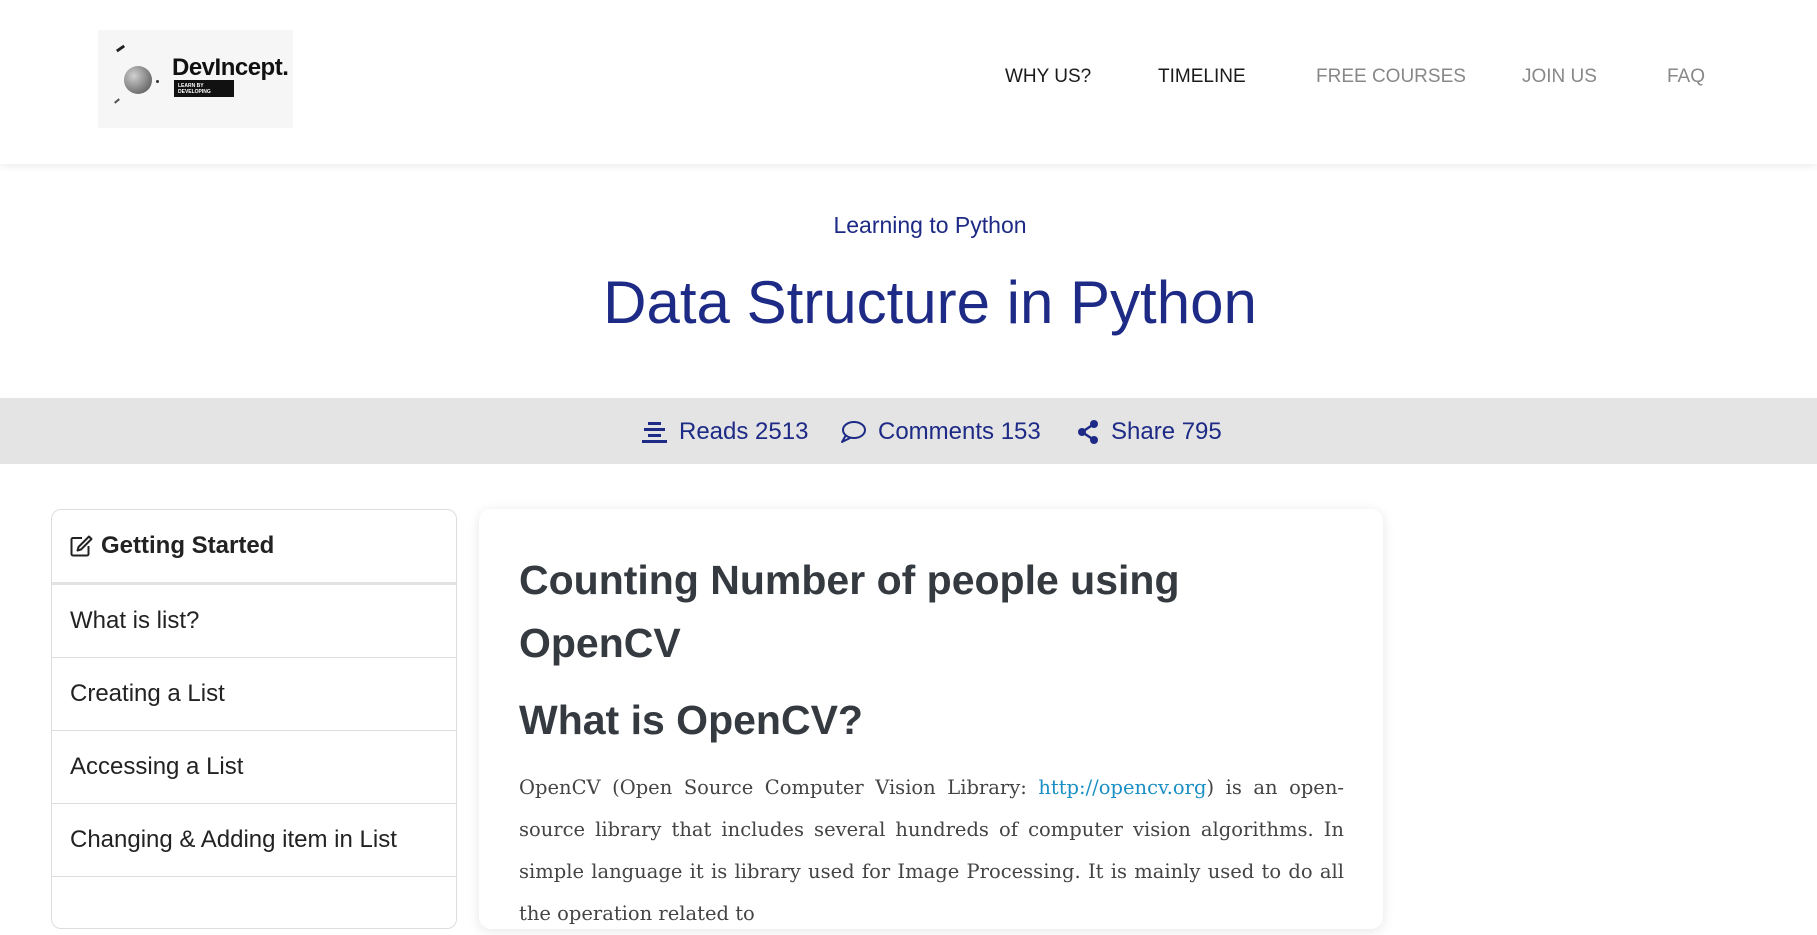  Describe the element at coordinates (1048, 77) in the screenshot. I see `nav-why-us: WHY US?` at that location.